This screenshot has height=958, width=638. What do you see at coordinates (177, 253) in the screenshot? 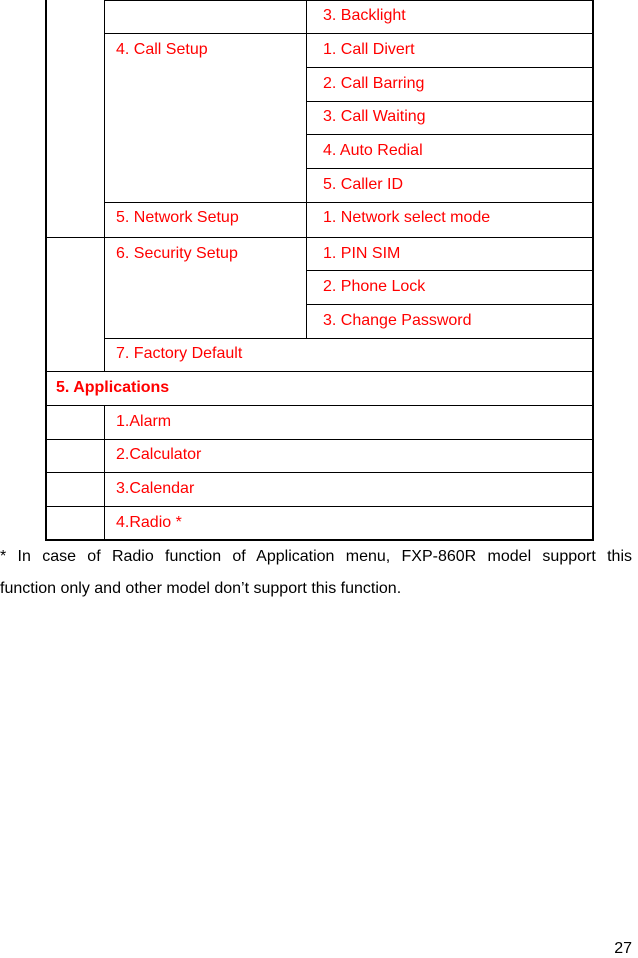
I see `menu-item: 6. Security Setup` at bounding box center [177, 253].